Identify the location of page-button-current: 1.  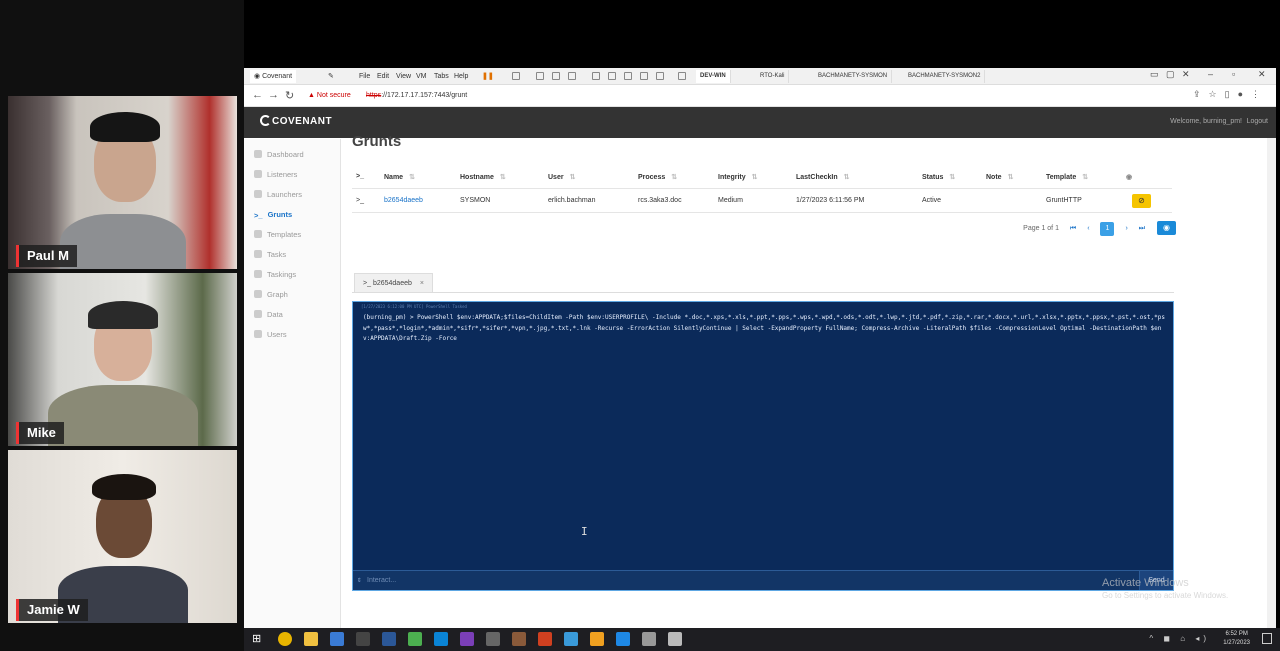
(1107, 229).